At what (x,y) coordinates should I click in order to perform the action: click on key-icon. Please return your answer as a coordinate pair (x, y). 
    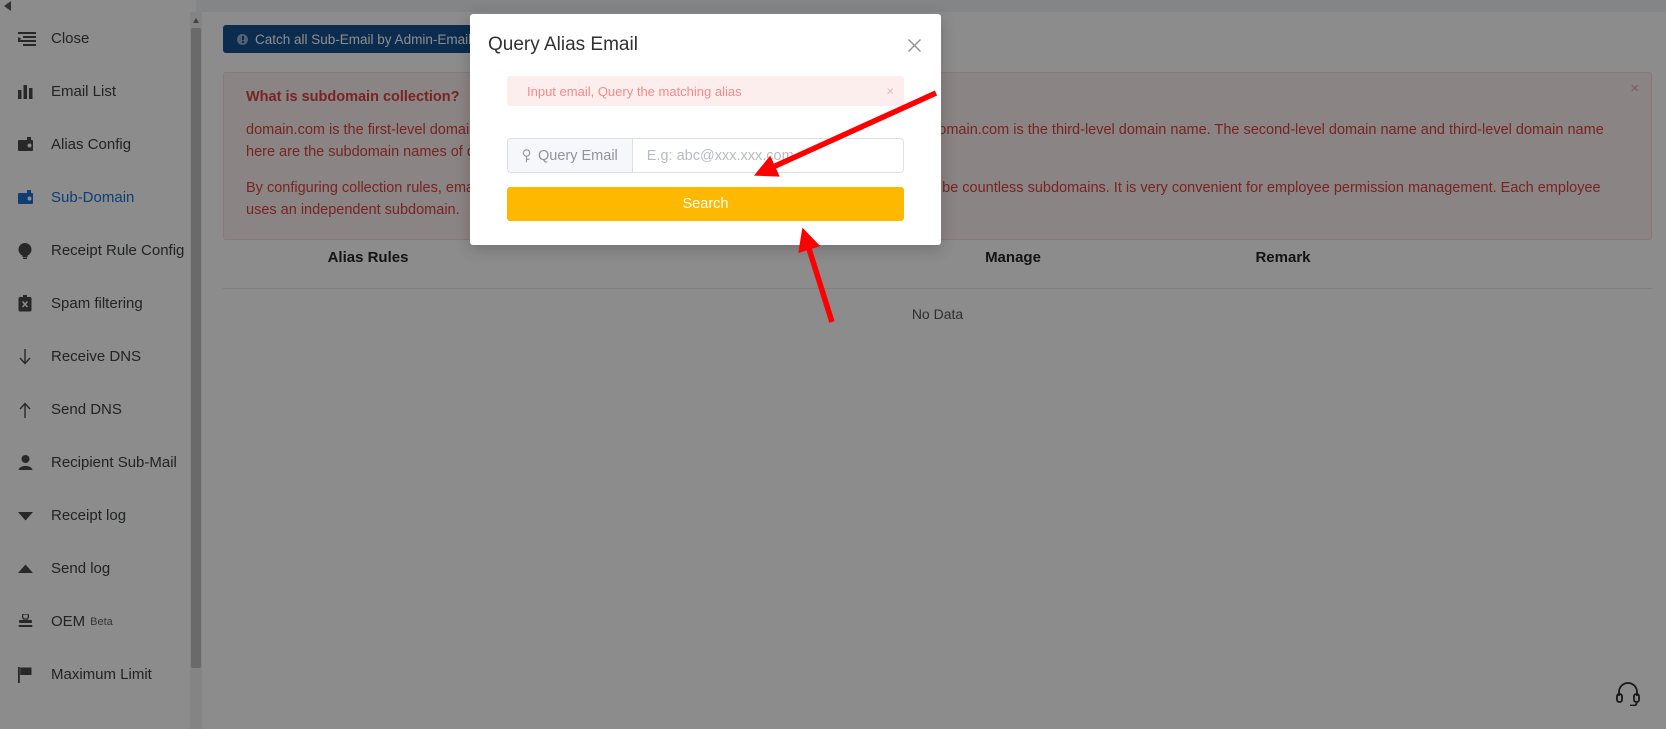
    Looking at the image, I should click on (526, 155).